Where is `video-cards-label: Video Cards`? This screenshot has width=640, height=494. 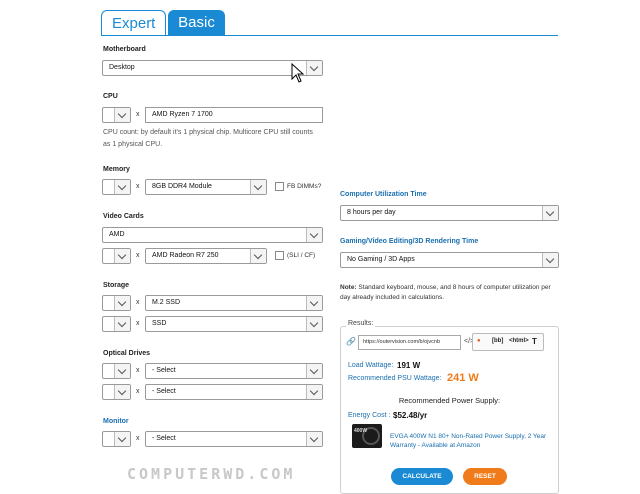 video-cards-label: Video Cards is located at coordinates (123, 216).